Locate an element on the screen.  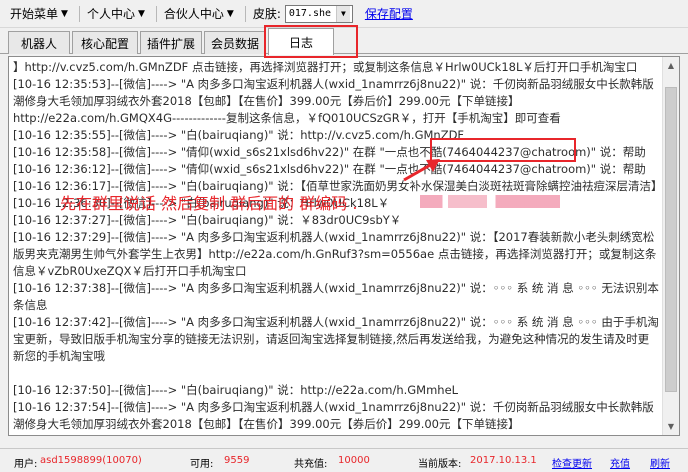
menu-bar: 开始菜单 ▼ 个人中心 ▼ 合伙人中心 ▼ 皮肤: 017.she ▼ 保存配置 is located at coordinates (344, 14).